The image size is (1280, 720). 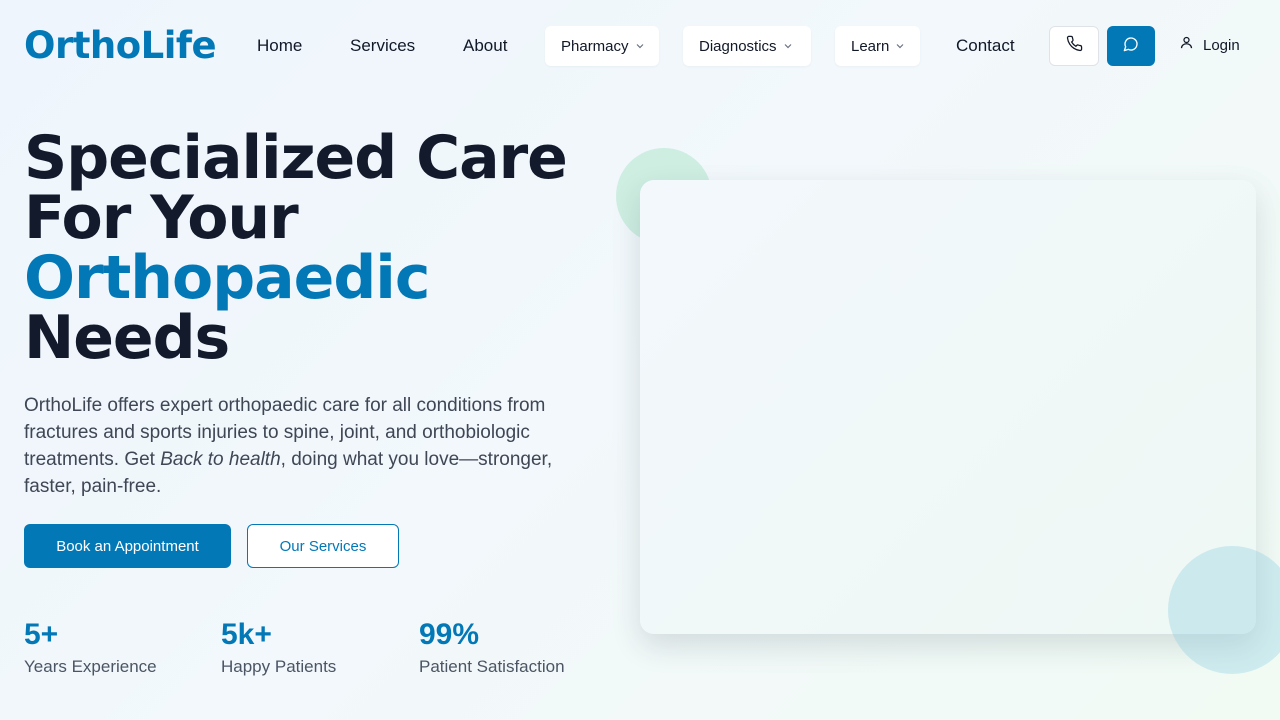 What do you see at coordinates (296, 158) in the screenshot?
I see `hero-title-line: Specialized Care` at bounding box center [296, 158].